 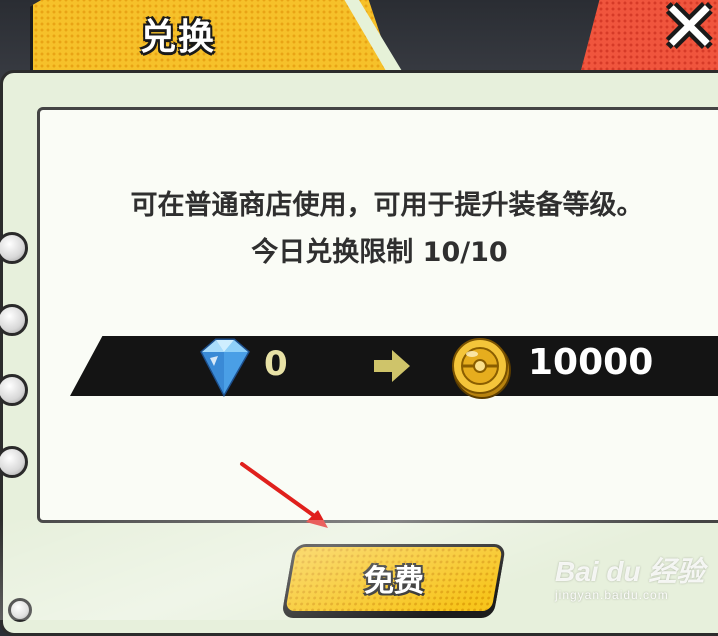 What do you see at coordinates (225, 368) in the screenshot?
I see `diamond-icon` at bounding box center [225, 368].